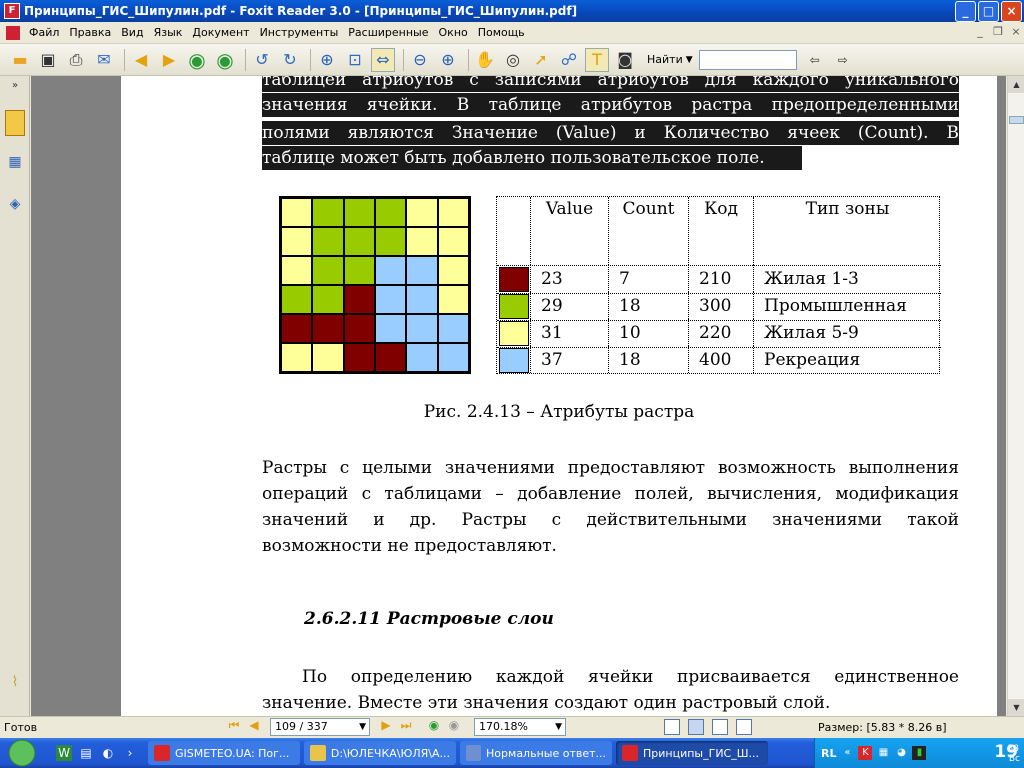 The width and height of the screenshot is (1024, 768). I want to click on facing-pages-icon, so click(720, 727).